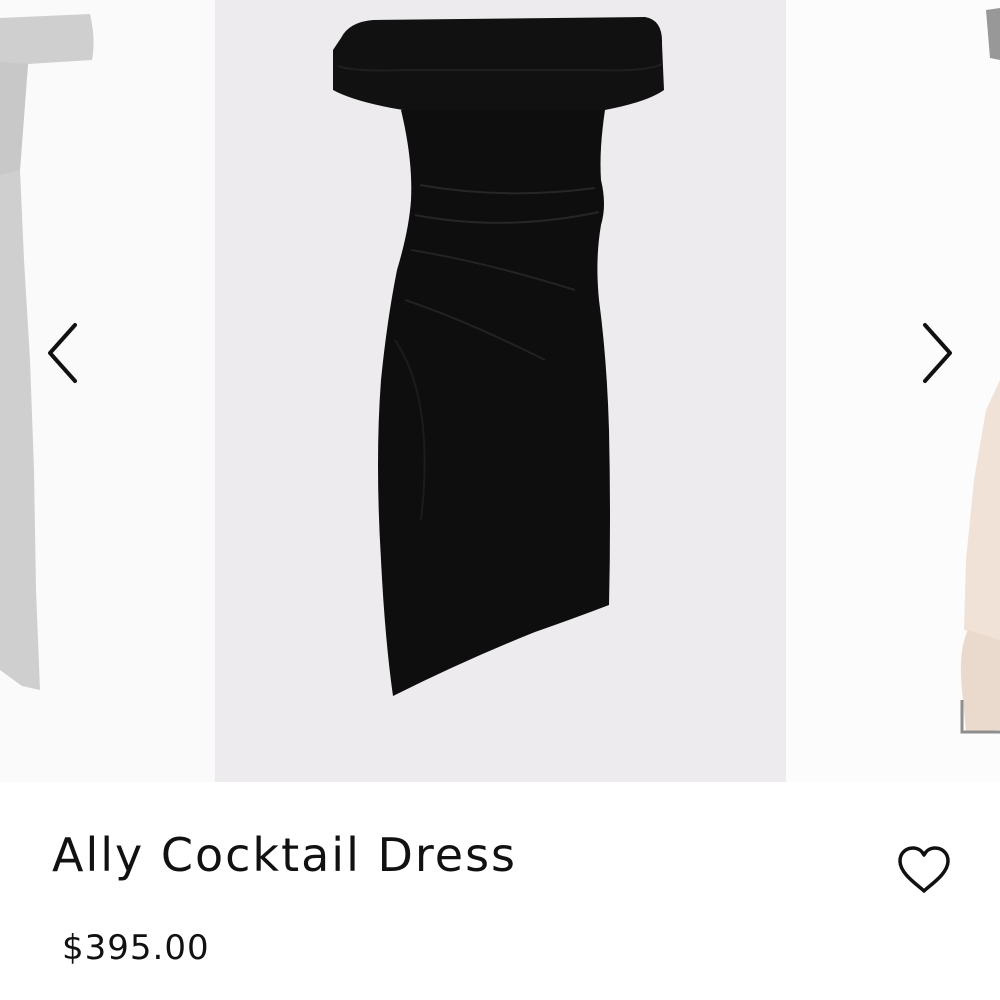 The width and height of the screenshot is (1000, 1000). I want to click on wishlist-button, so click(924, 870).